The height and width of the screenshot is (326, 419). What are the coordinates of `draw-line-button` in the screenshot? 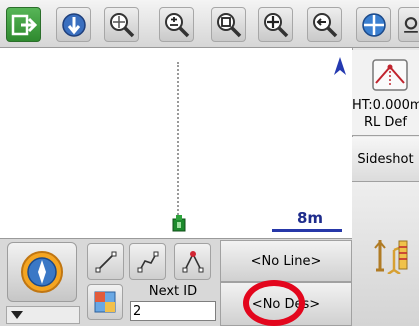 It's located at (105, 261).